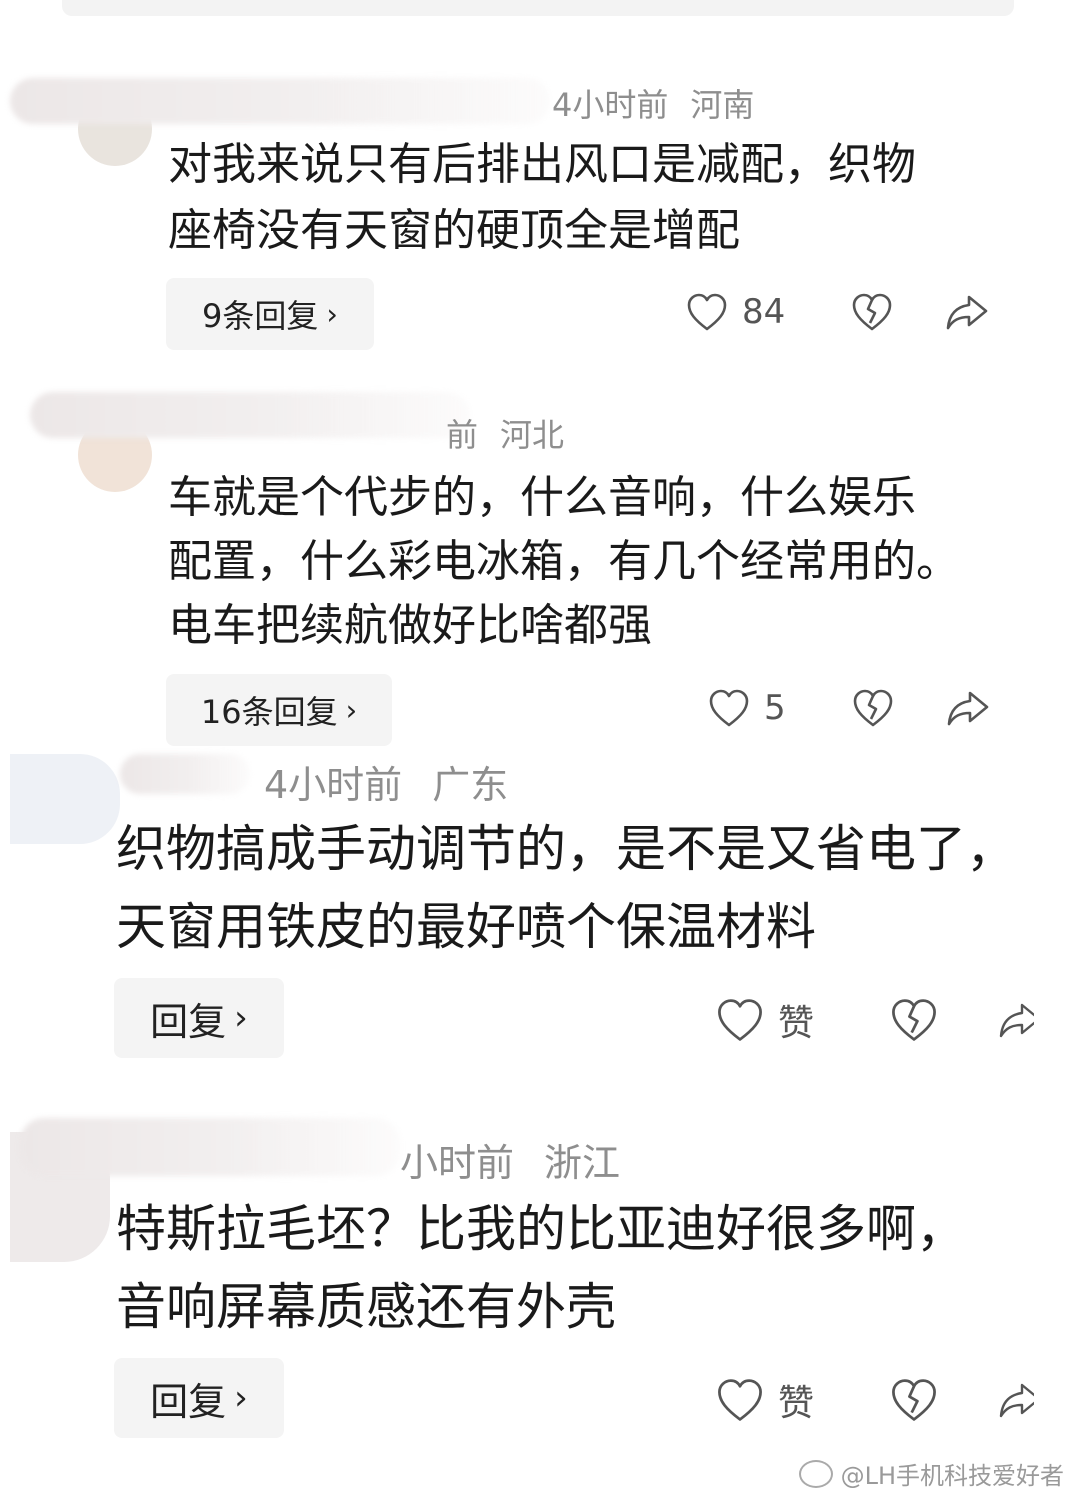 This screenshot has width=1076, height=1499. Describe the element at coordinates (566, 888) in the screenshot. I see `comment-text: 织物搞成手动调节的，是不是又省电了， 天窗用铁皮的最好喷个保温材料` at that location.